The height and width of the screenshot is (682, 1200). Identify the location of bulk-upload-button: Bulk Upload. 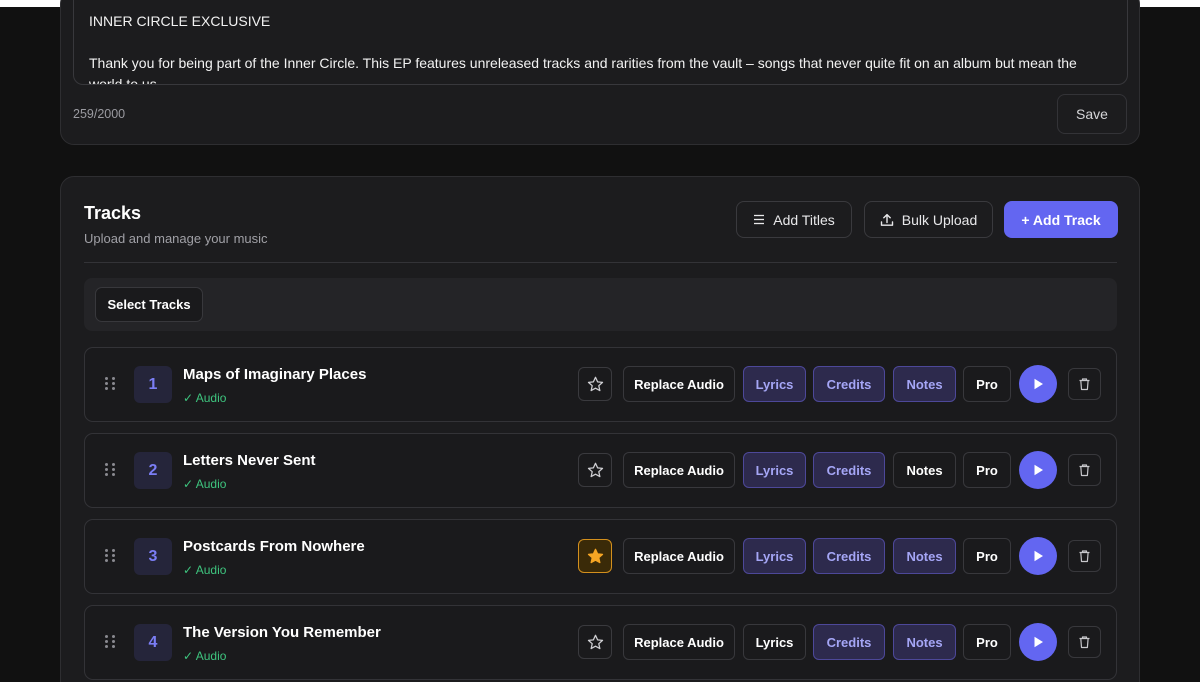
(928, 219).